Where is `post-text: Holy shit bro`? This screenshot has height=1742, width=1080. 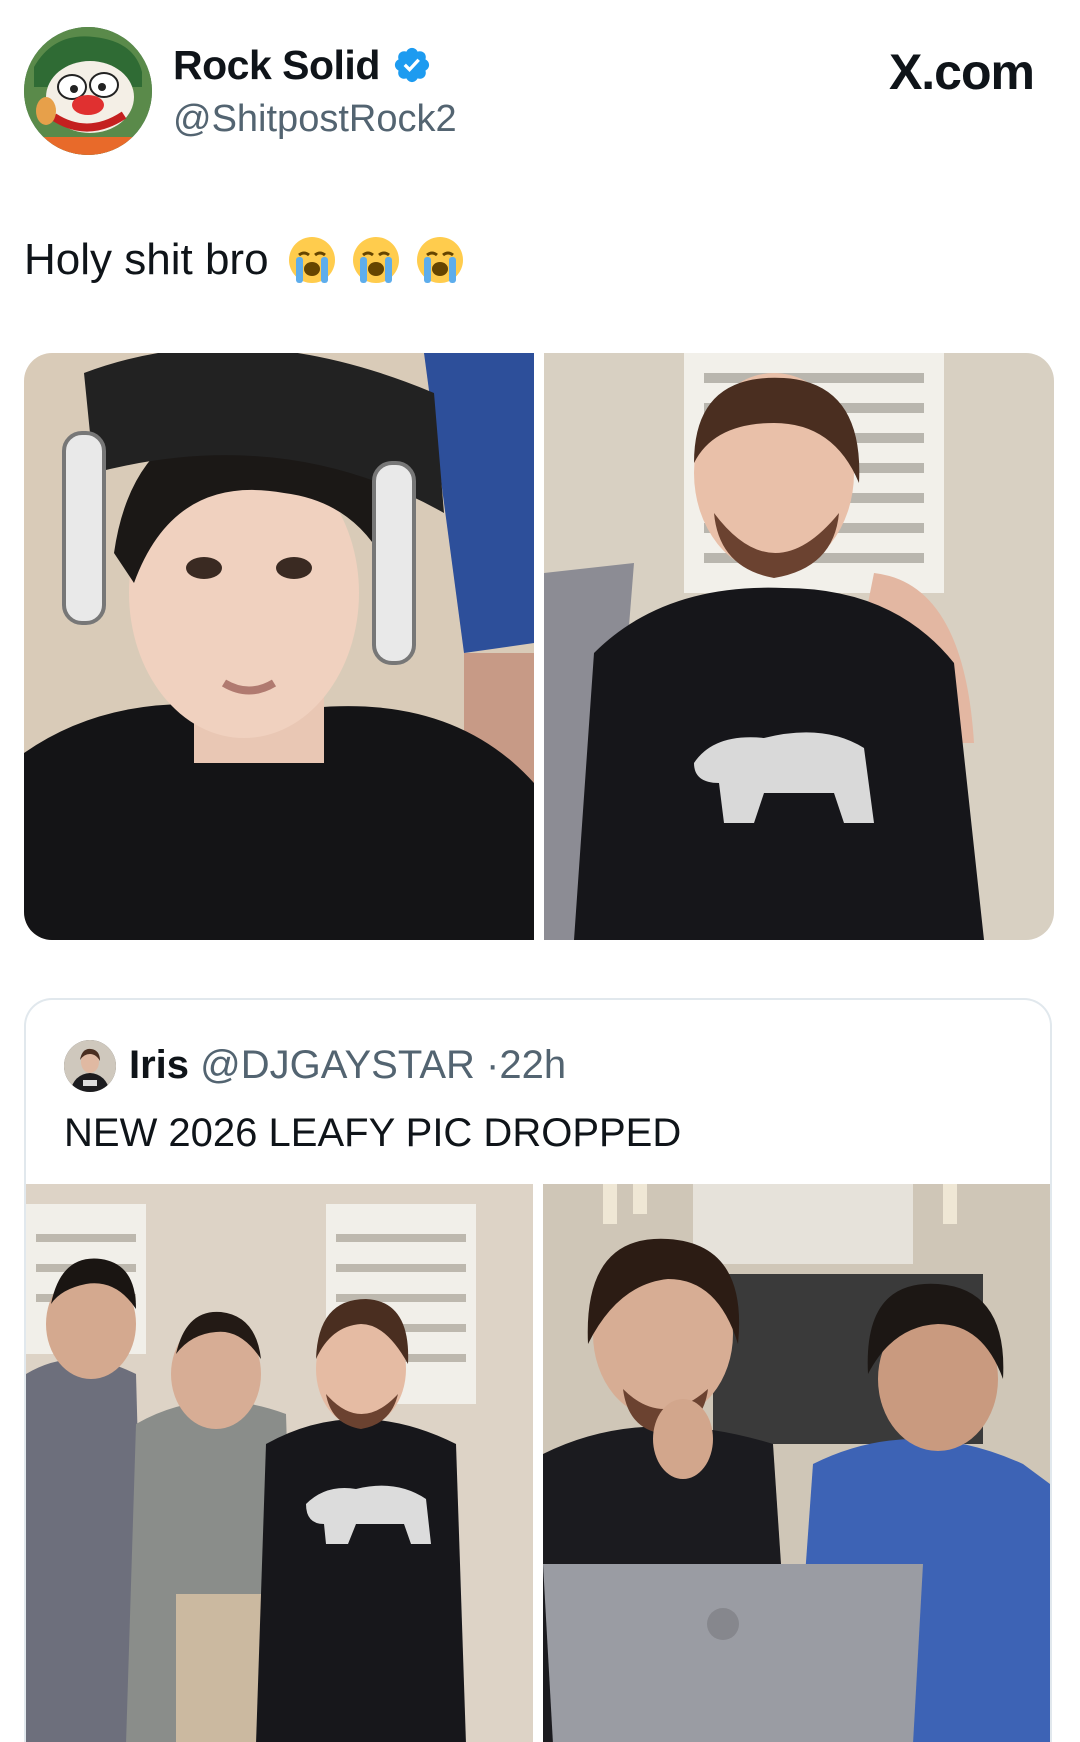 post-text: Holy shit bro is located at coordinates (244, 260).